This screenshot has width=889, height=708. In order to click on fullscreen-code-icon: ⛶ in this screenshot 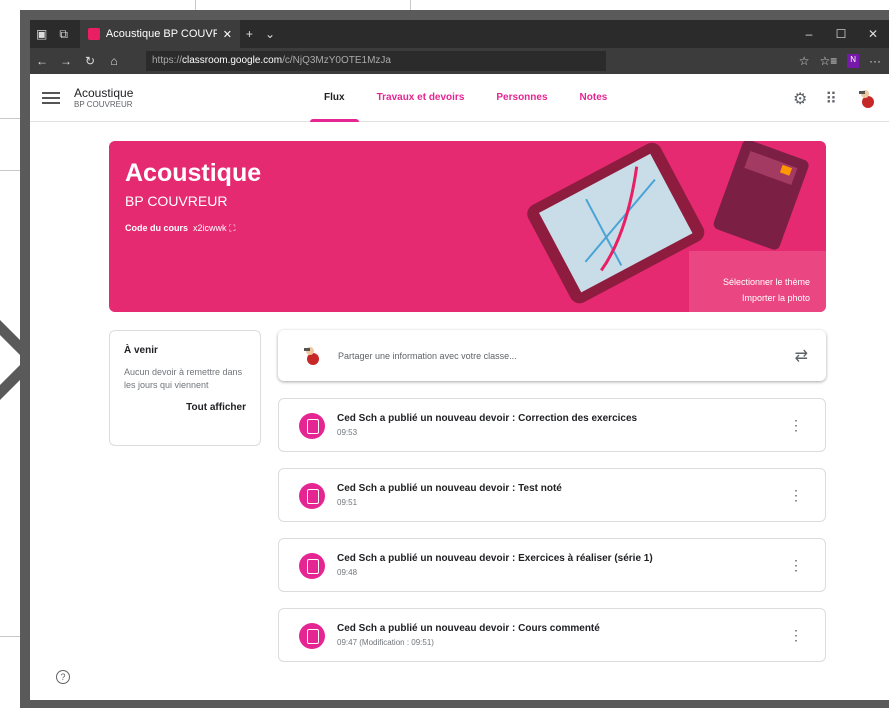, I will do `click(232, 228)`.